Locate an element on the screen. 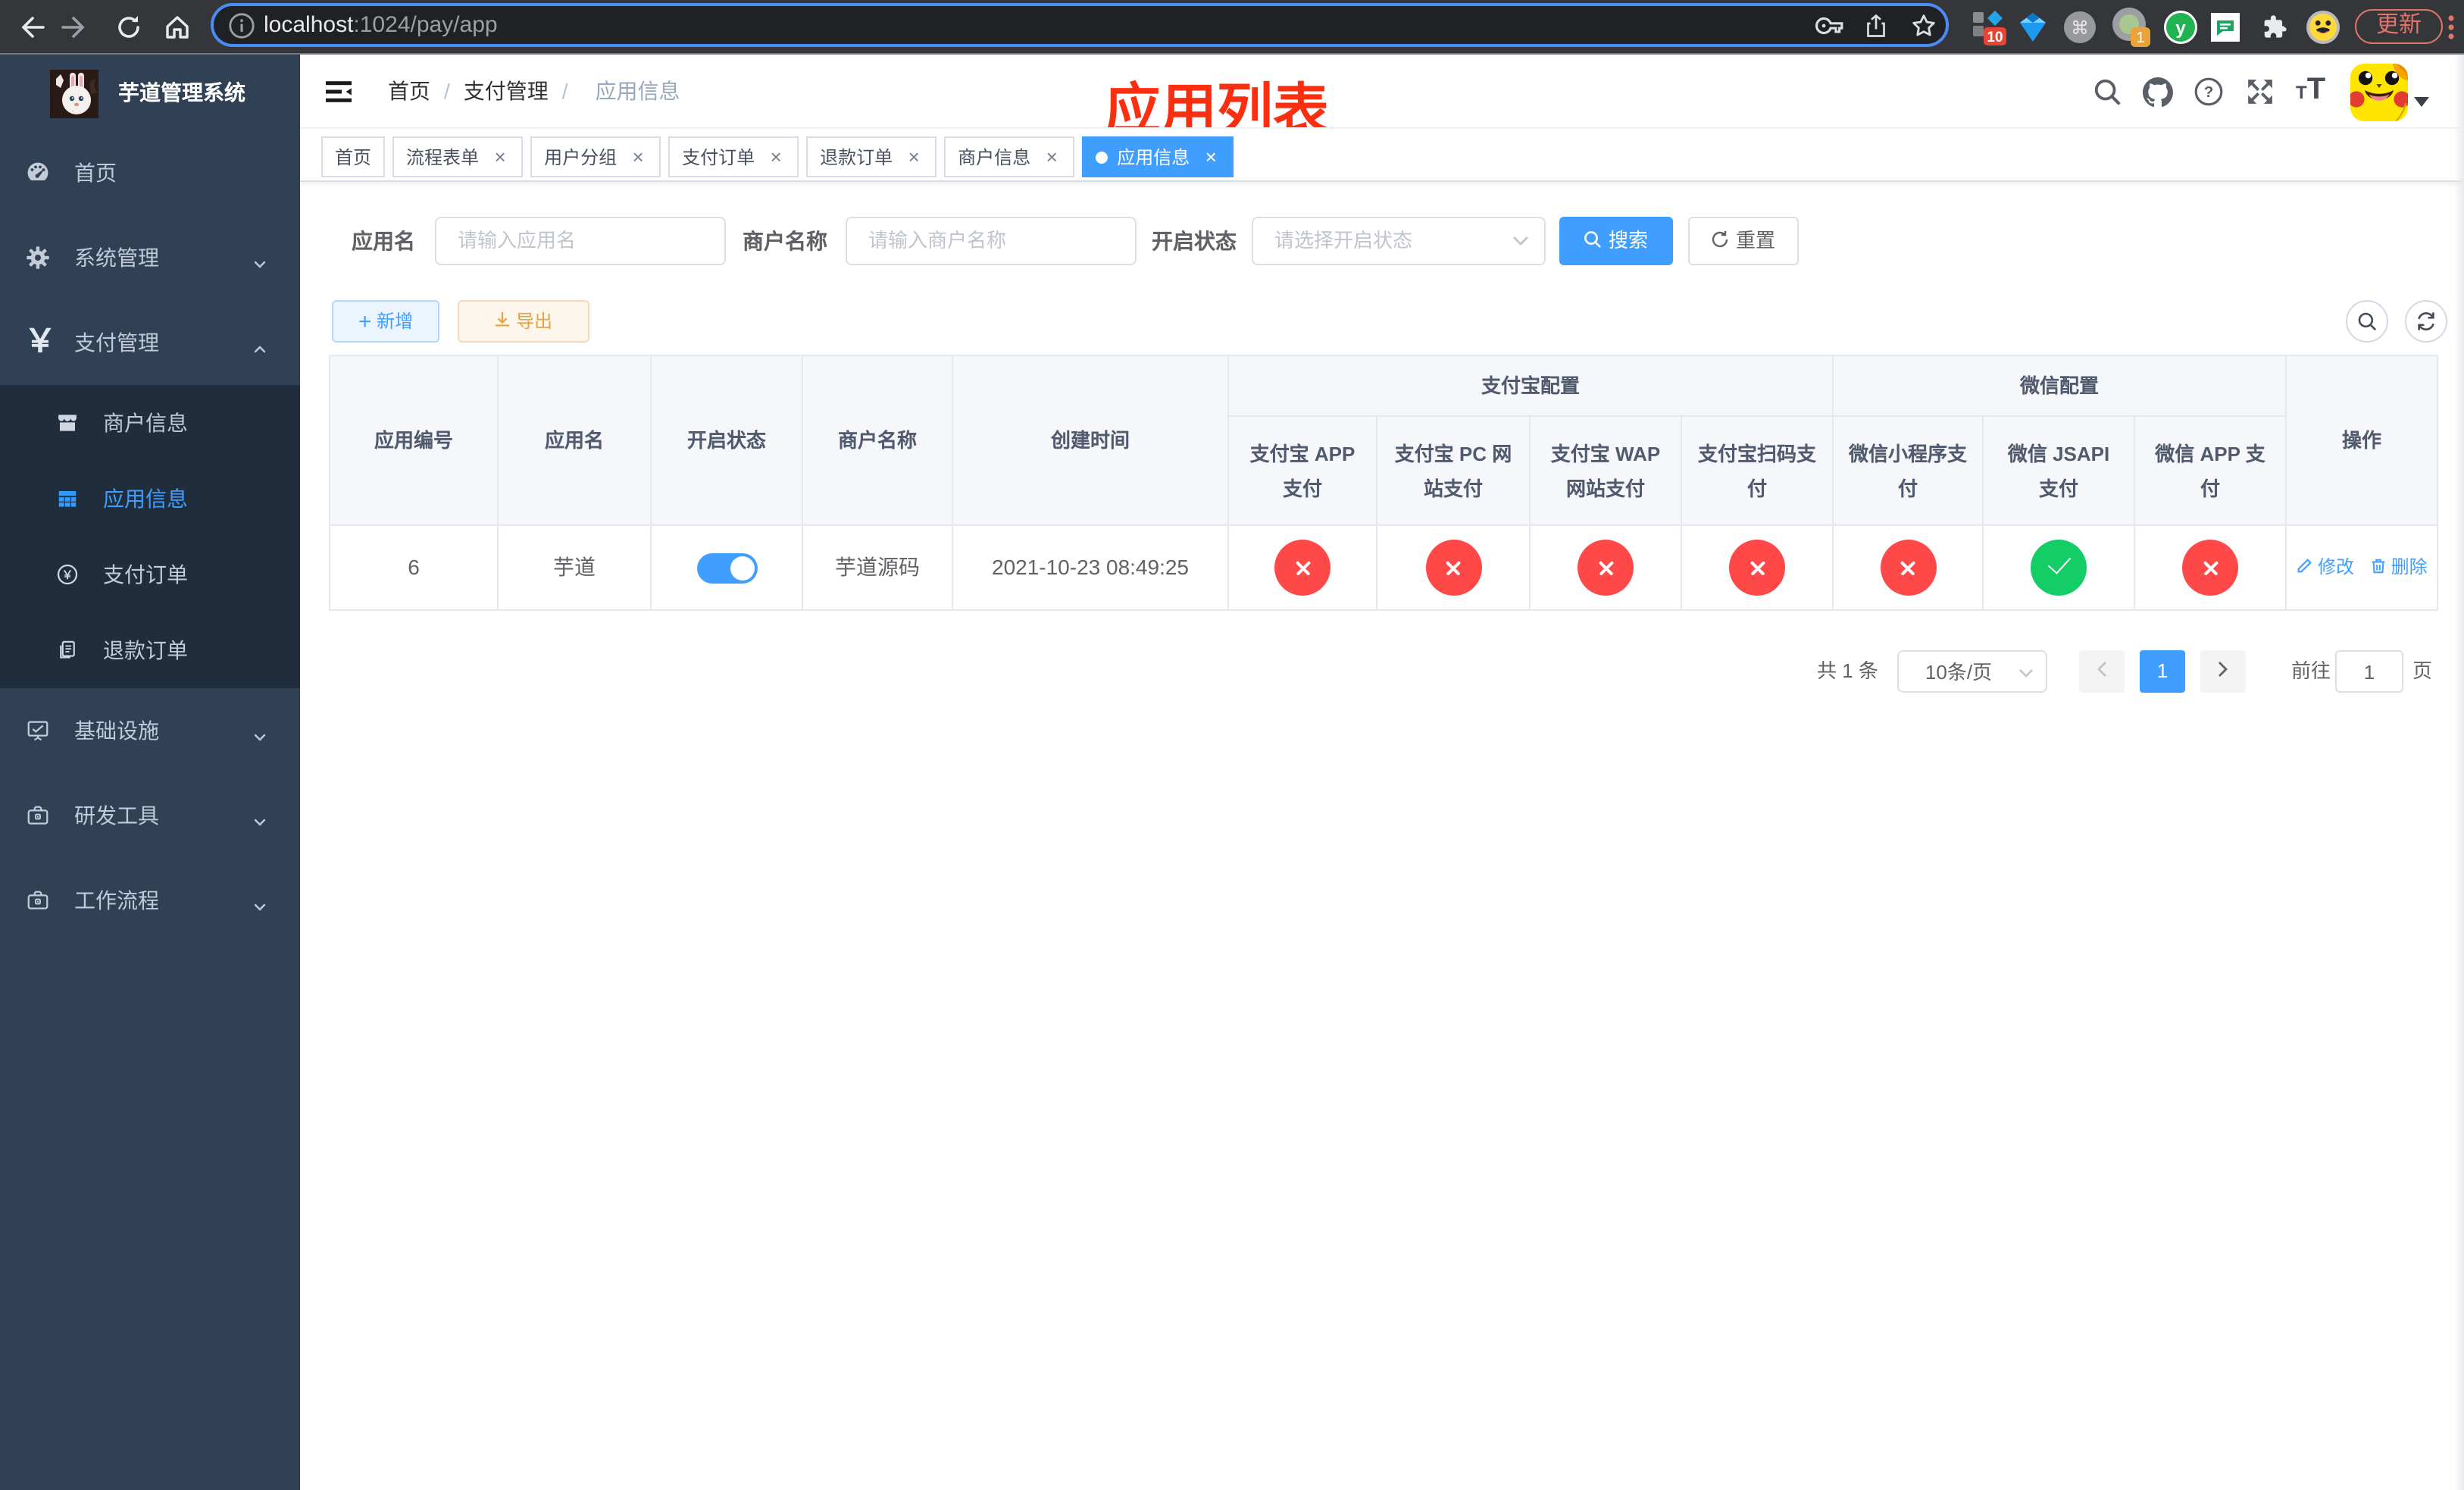 This screenshot has height=1490, width=2464. svg-text: y is located at coordinates (2180, 28).